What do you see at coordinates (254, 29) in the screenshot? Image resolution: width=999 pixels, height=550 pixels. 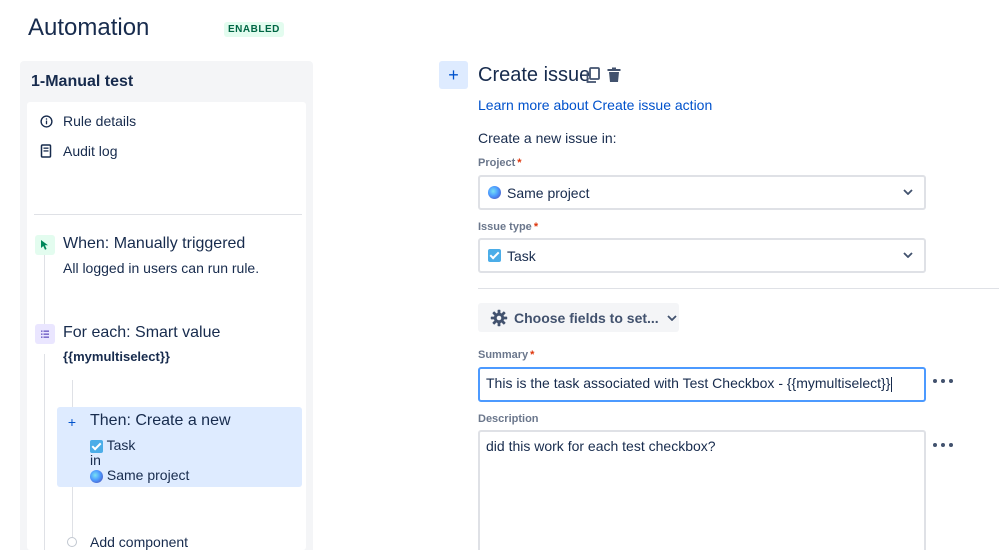 I see `status-badge: ENABLED` at bounding box center [254, 29].